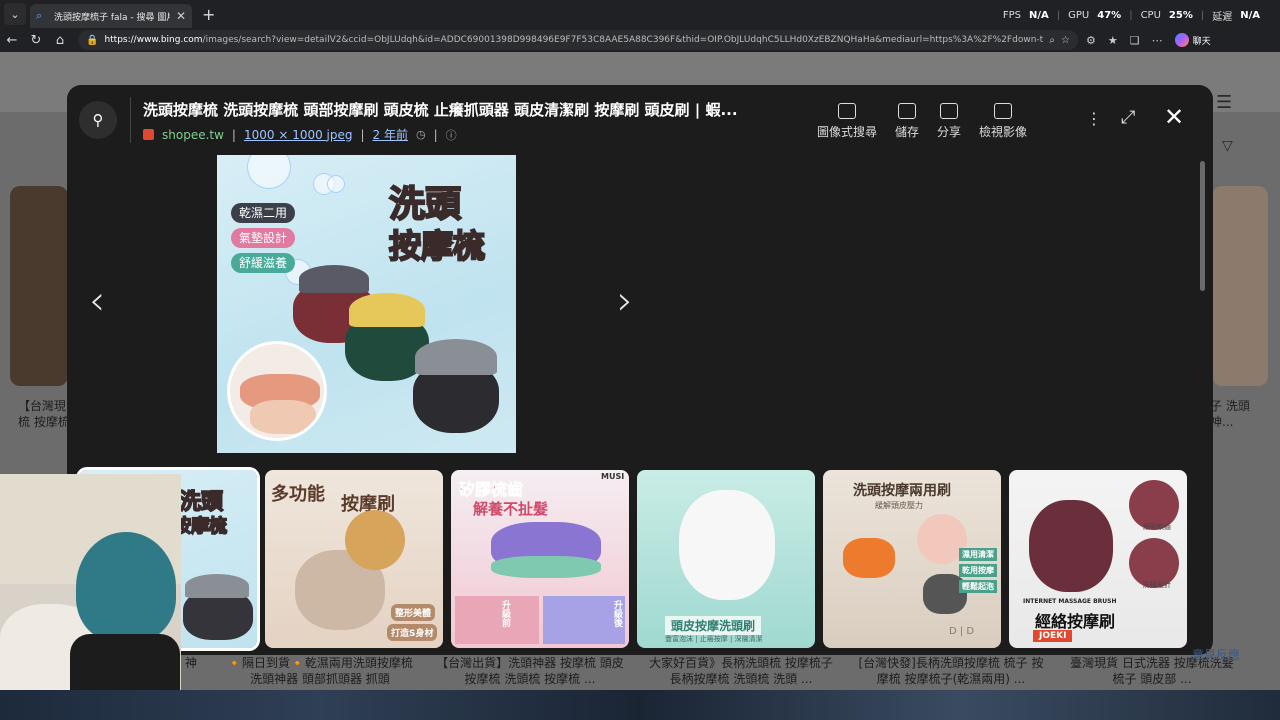 The width and height of the screenshot is (1280, 720). I want to click on thumbnail-text: D | D, so click(962, 631).